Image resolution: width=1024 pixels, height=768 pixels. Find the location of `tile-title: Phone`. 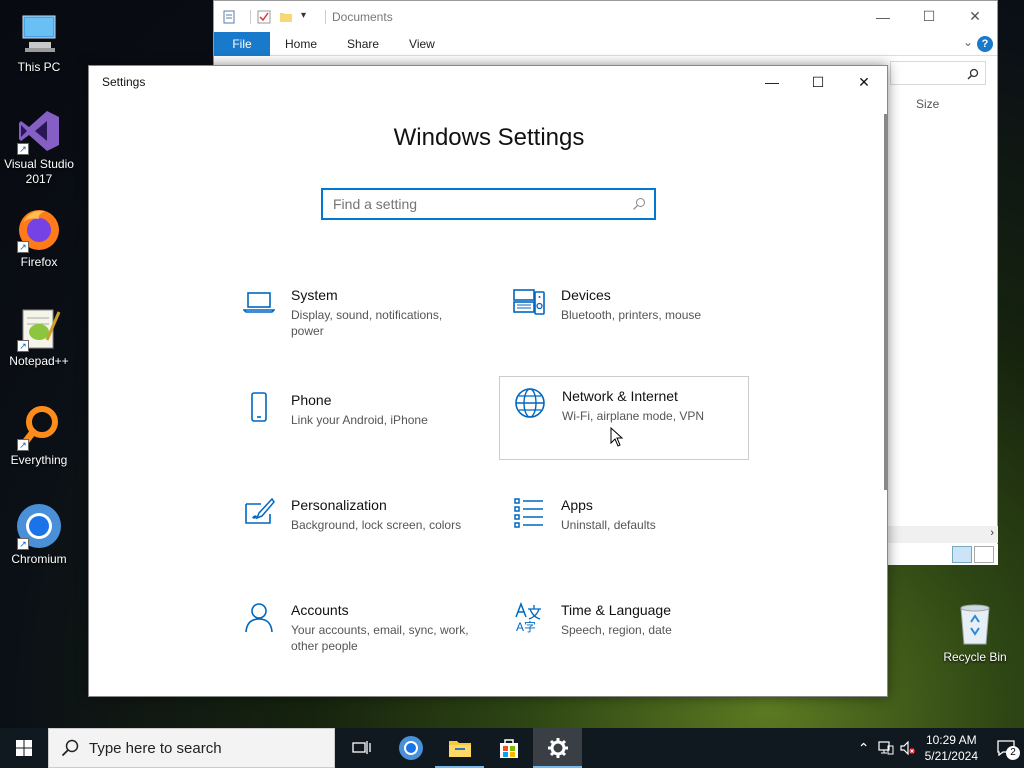

tile-title: Phone is located at coordinates (311, 400).